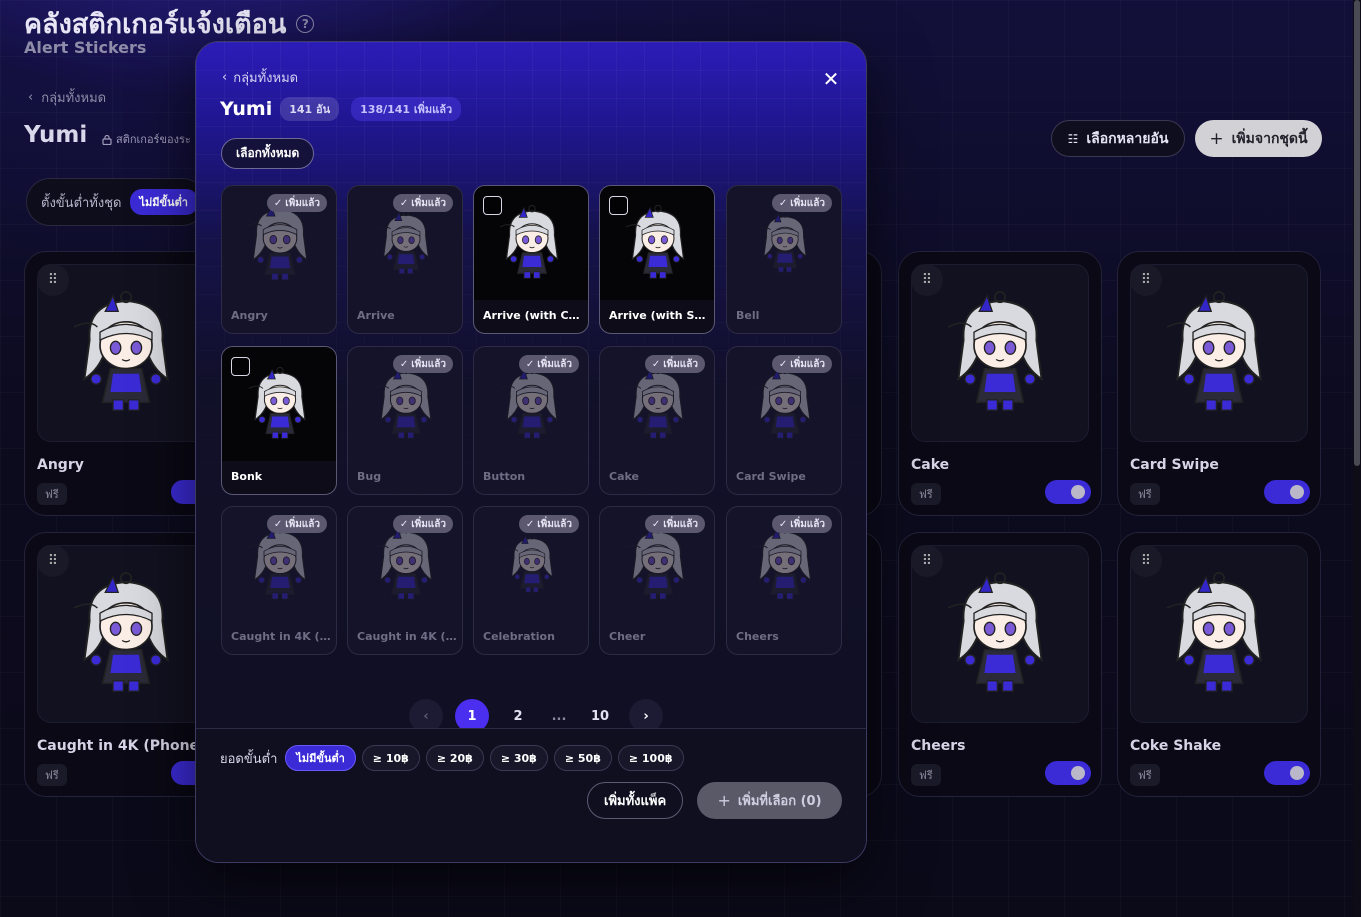 The image size is (1361, 917). I want to click on min-option-chip: ไม่มีขั้นต่ำ, so click(320, 758).